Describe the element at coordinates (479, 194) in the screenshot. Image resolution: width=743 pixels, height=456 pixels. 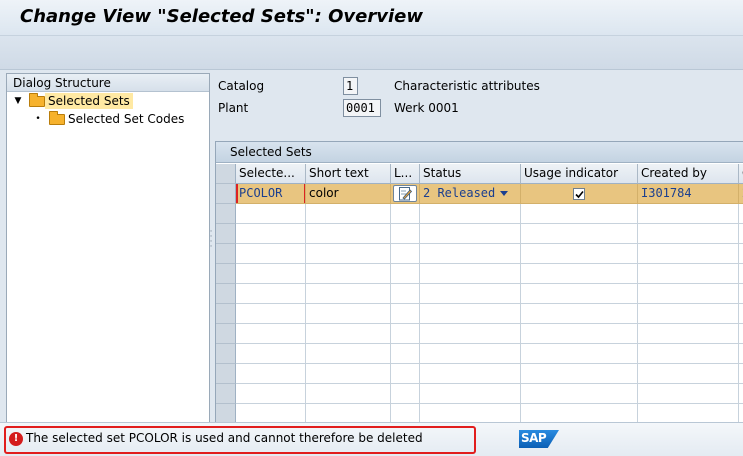
I see `table-row: PCOLOR color 2 Released I301784` at that location.